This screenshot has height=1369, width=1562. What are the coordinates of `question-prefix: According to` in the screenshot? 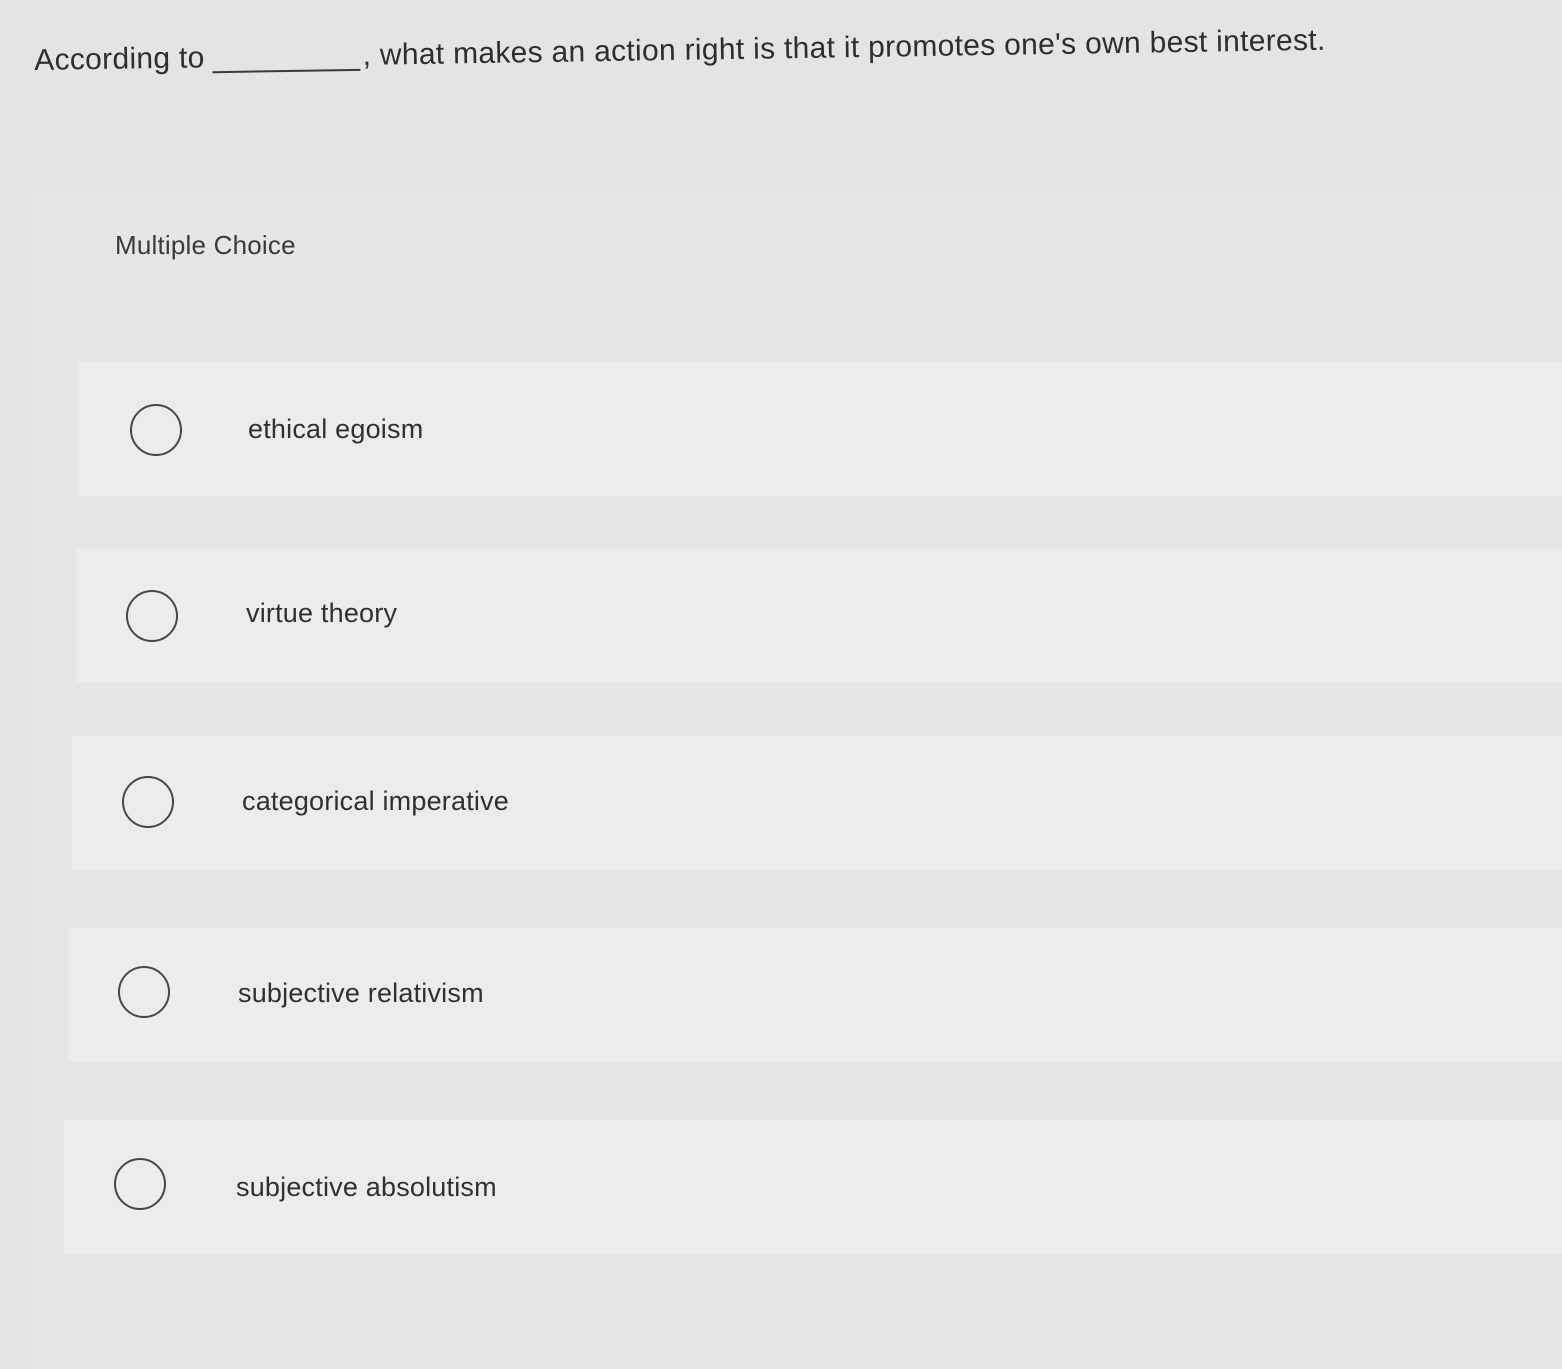 It's located at (119, 59).